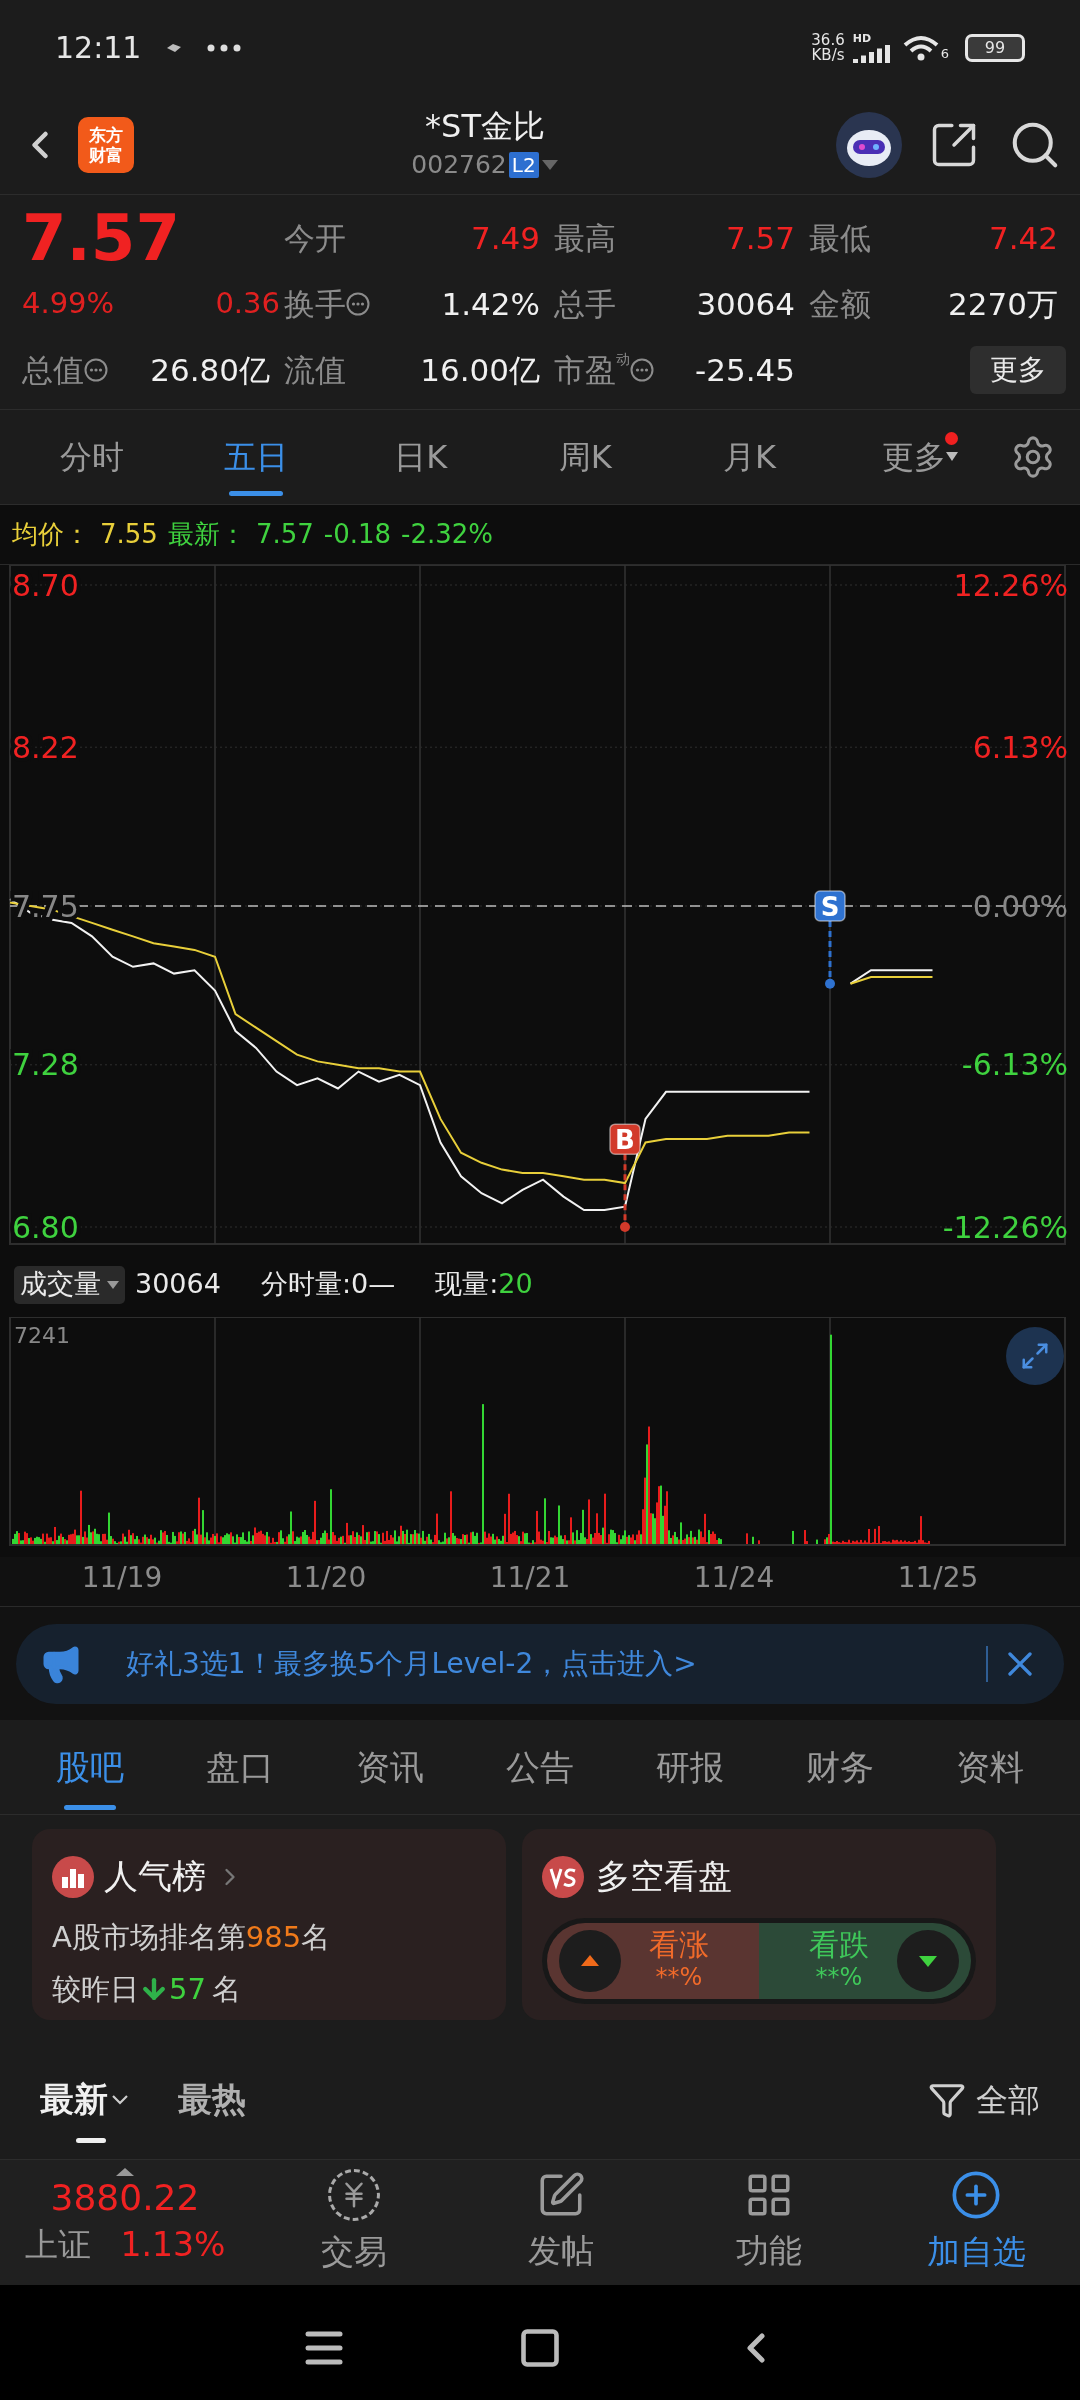 This screenshot has height=2400, width=1080. Describe the element at coordinates (530, 1578) in the screenshot. I see `date-label: 11/21` at that location.